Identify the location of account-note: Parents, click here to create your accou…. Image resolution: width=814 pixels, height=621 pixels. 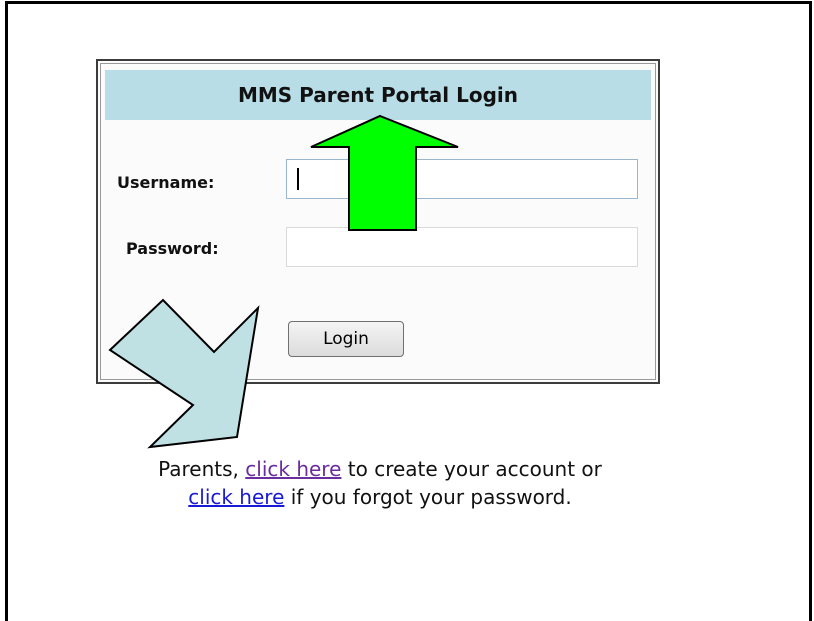
(380, 483).